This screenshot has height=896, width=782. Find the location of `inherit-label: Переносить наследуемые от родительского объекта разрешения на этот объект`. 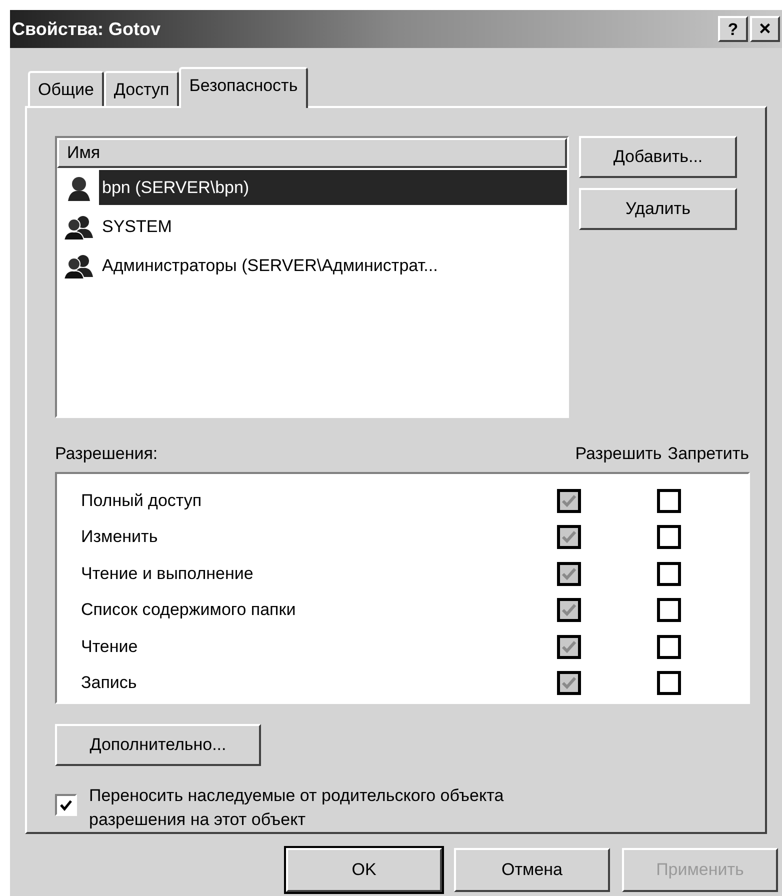

inherit-label: Переносить наследуемые от родительского объекта разрешения на этот объект is located at coordinates (297, 808).